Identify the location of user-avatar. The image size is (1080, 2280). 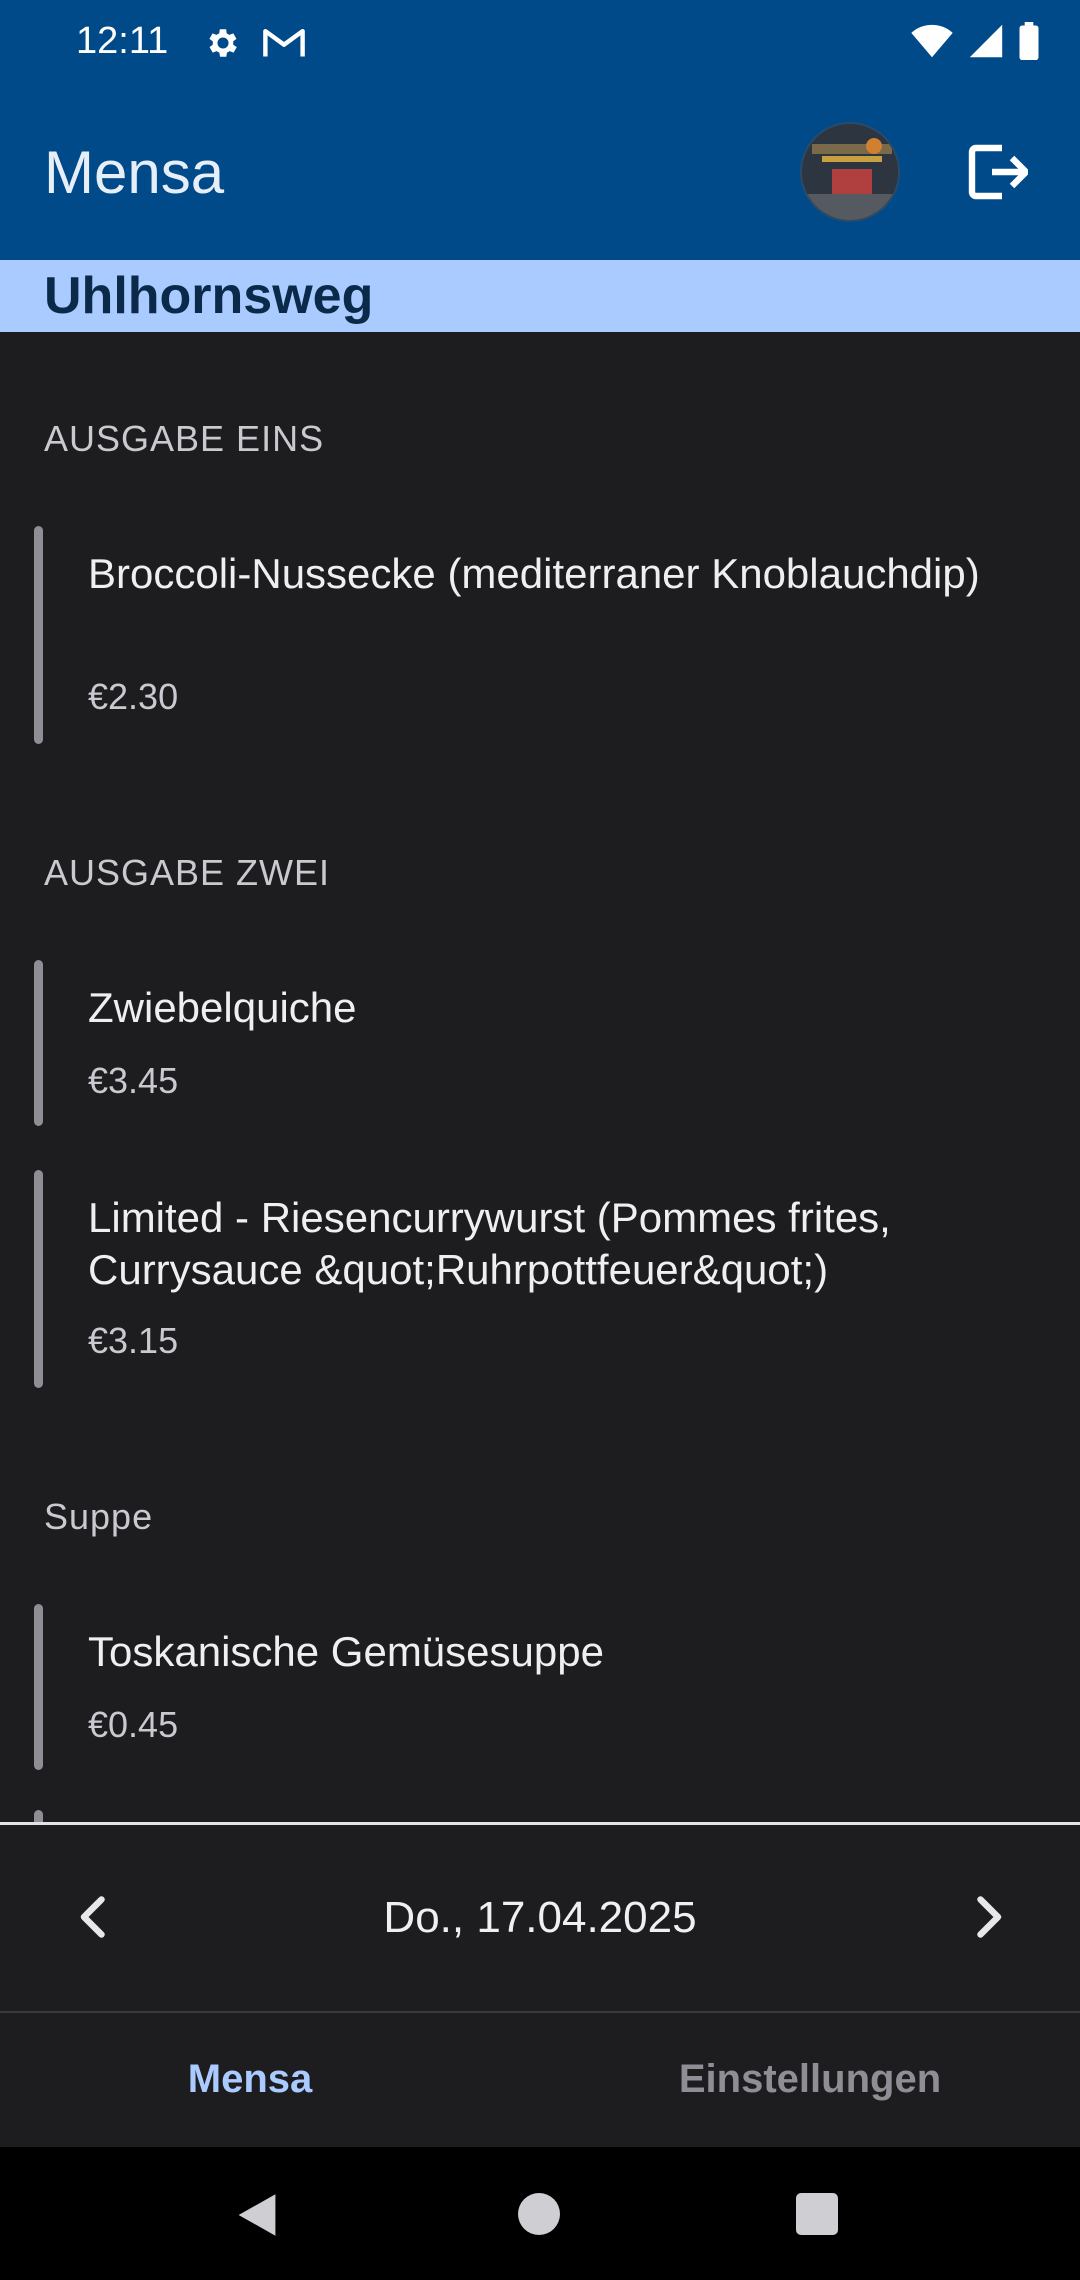
(850, 172).